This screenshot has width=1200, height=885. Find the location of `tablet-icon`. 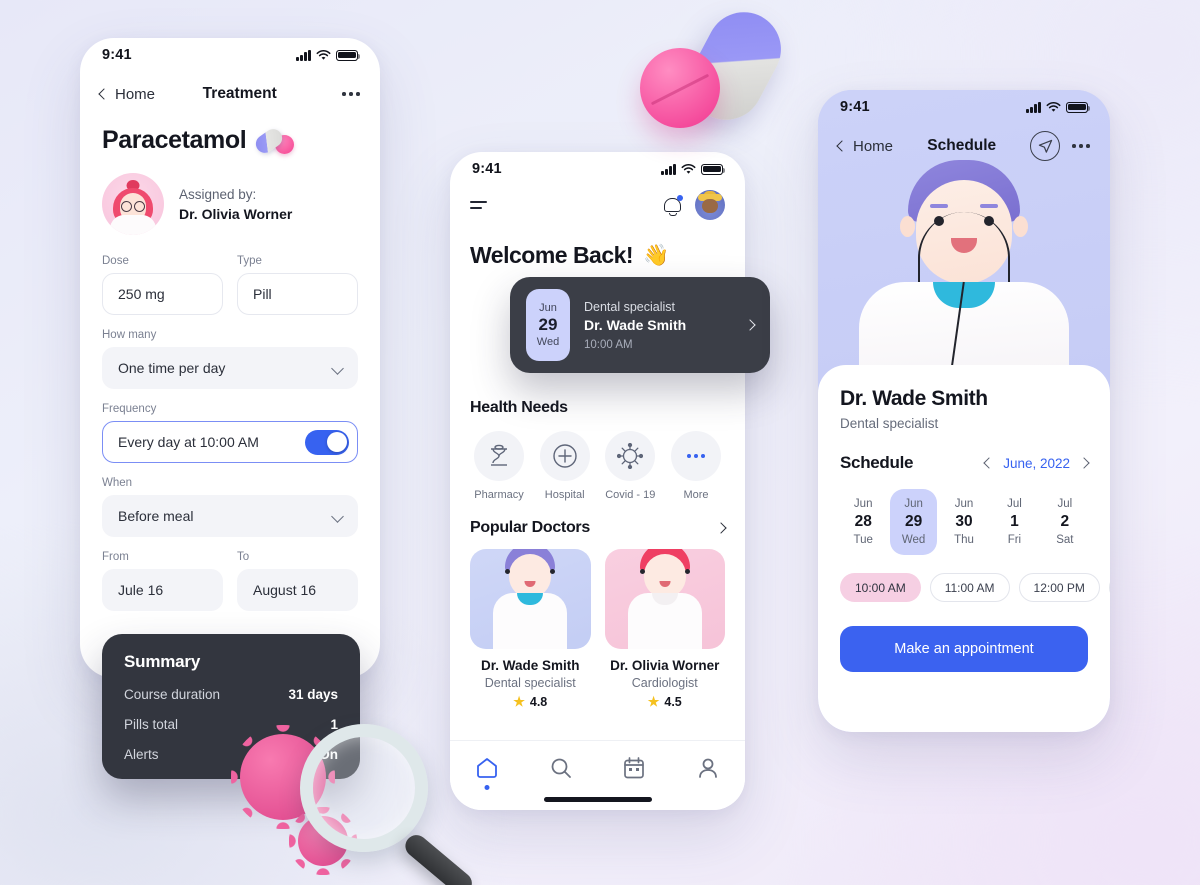

tablet-icon is located at coordinates (680, 88).